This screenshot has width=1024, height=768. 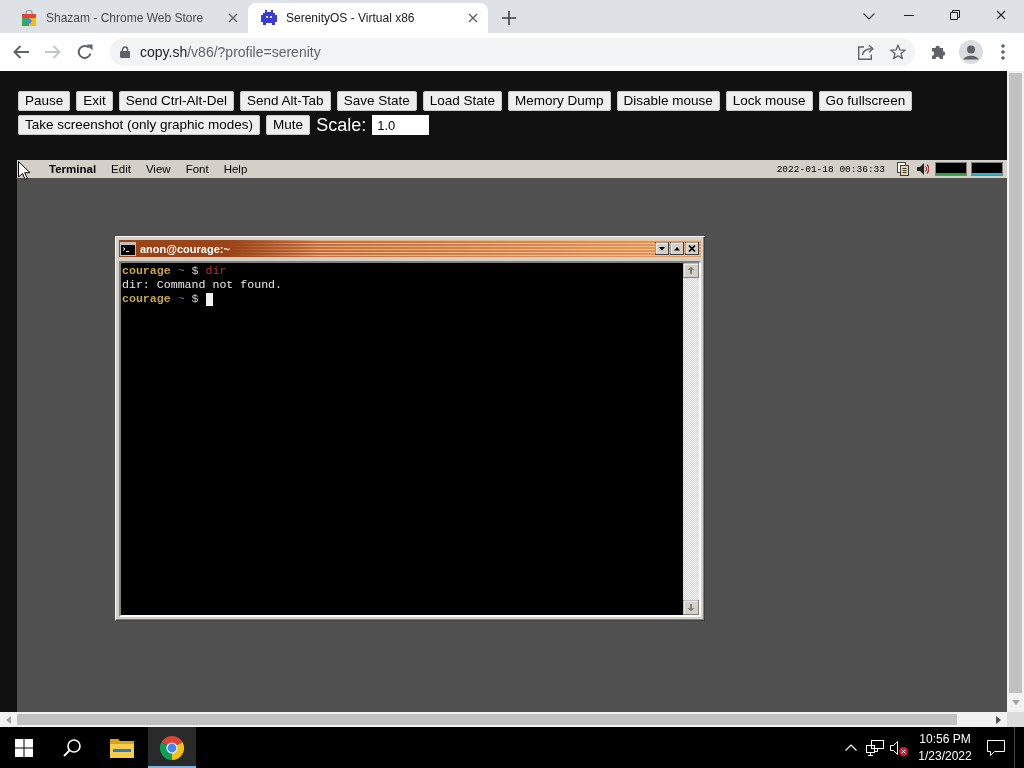 What do you see at coordinates (998, 719) in the screenshot?
I see `caret-right-icon` at bounding box center [998, 719].